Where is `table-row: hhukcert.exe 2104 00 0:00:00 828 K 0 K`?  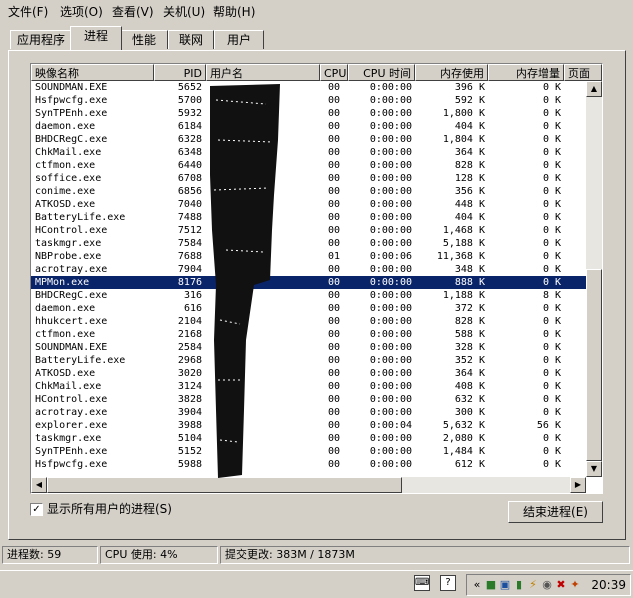
table-row: hhukcert.exe 2104 00 0:00:00 828 K 0 K is located at coordinates (308, 321).